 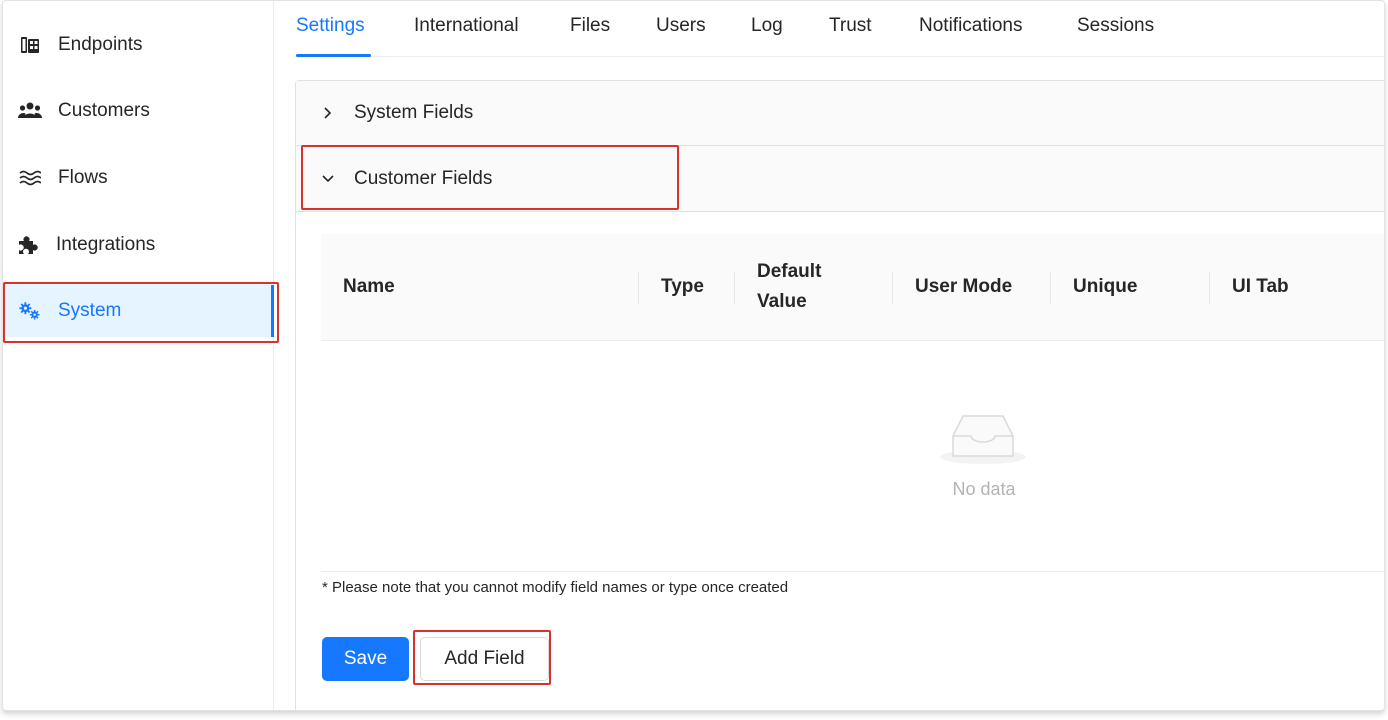 What do you see at coordinates (30, 45) in the screenshot?
I see `building-icon` at bounding box center [30, 45].